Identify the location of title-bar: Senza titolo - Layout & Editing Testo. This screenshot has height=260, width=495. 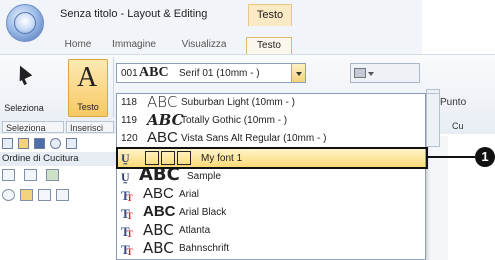
(211, 17).